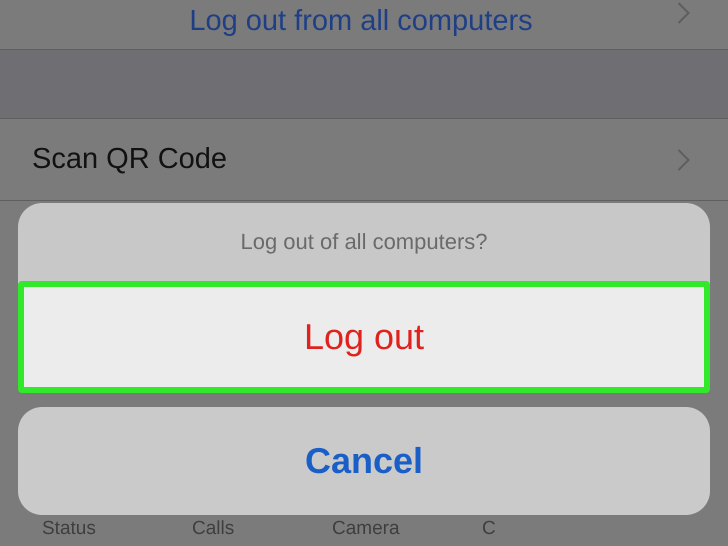 The image size is (728, 546). What do you see at coordinates (361, 21) in the screenshot?
I see `row-label: Log out from all computers` at bounding box center [361, 21].